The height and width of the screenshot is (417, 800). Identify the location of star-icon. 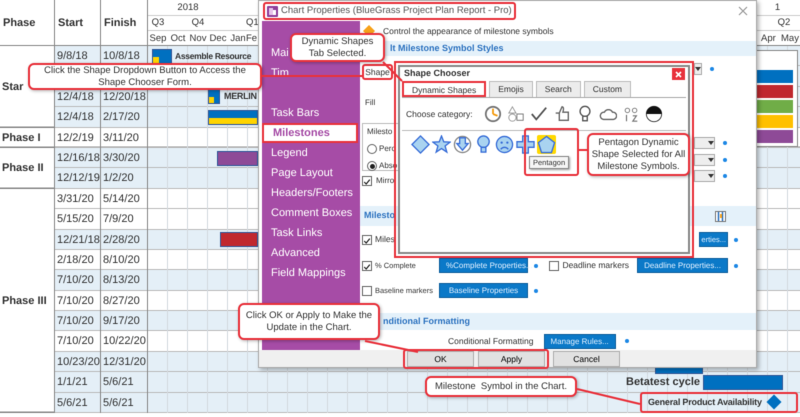
(441, 144).